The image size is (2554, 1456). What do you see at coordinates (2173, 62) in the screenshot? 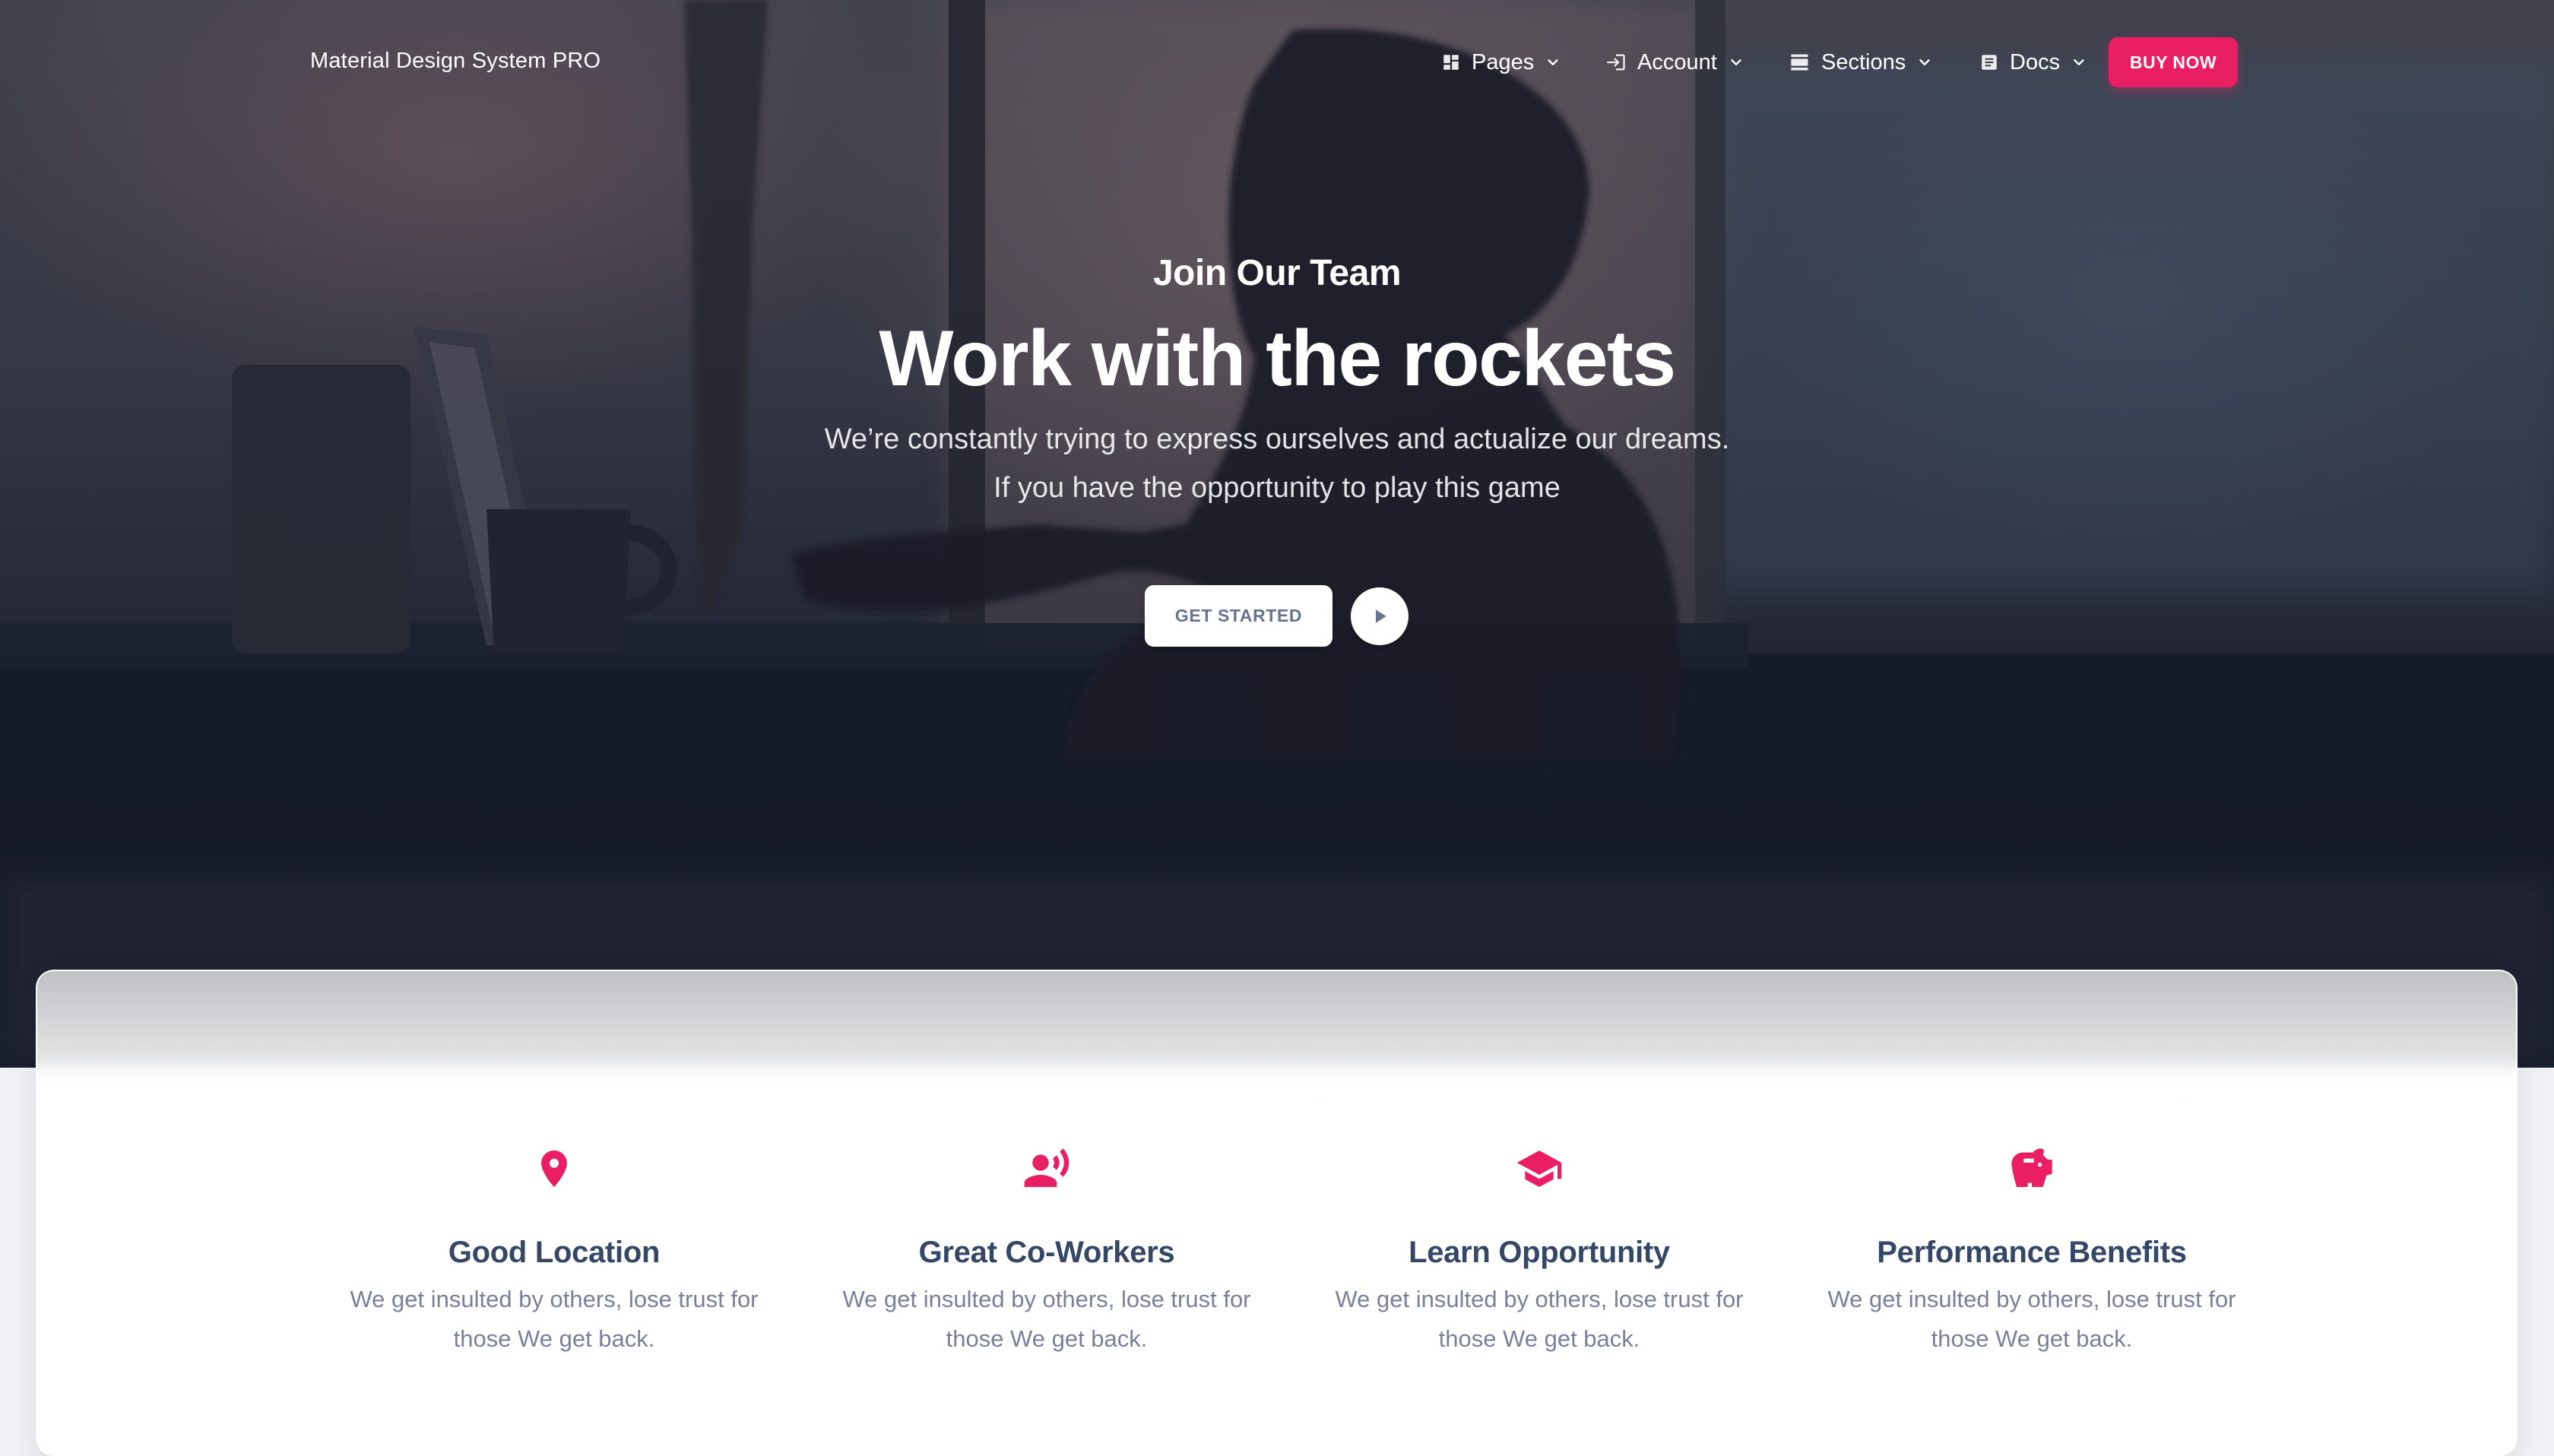
I see `buy-now-button: BUY NOW` at bounding box center [2173, 62].